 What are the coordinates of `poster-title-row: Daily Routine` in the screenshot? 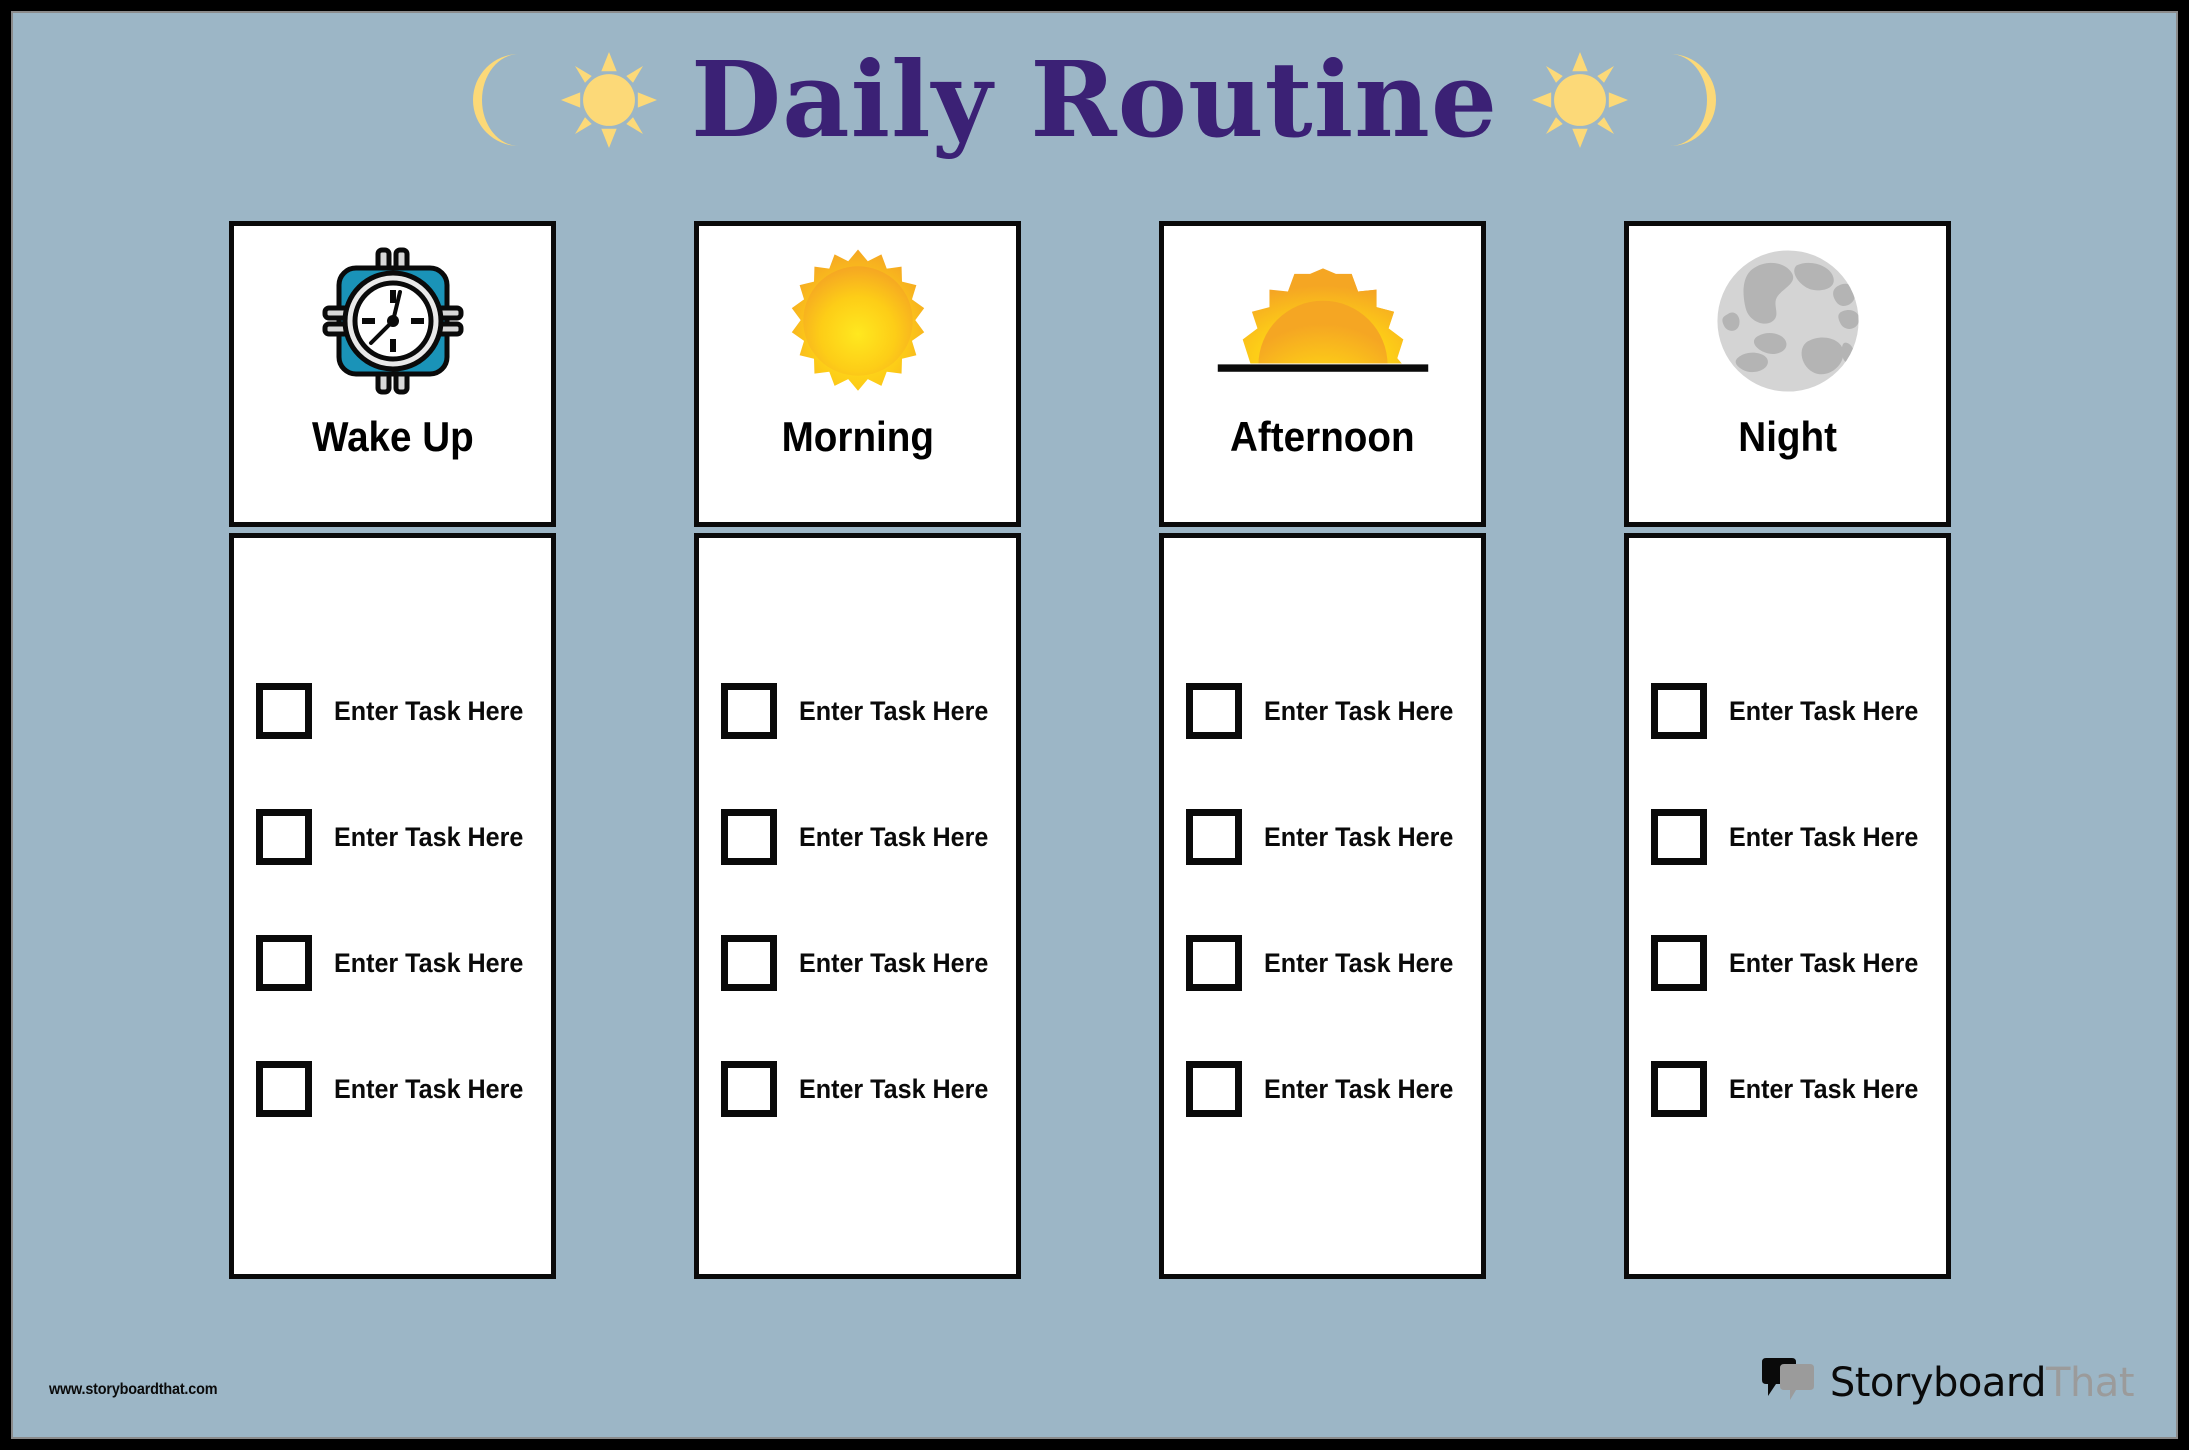 It's located at (1094, 100).